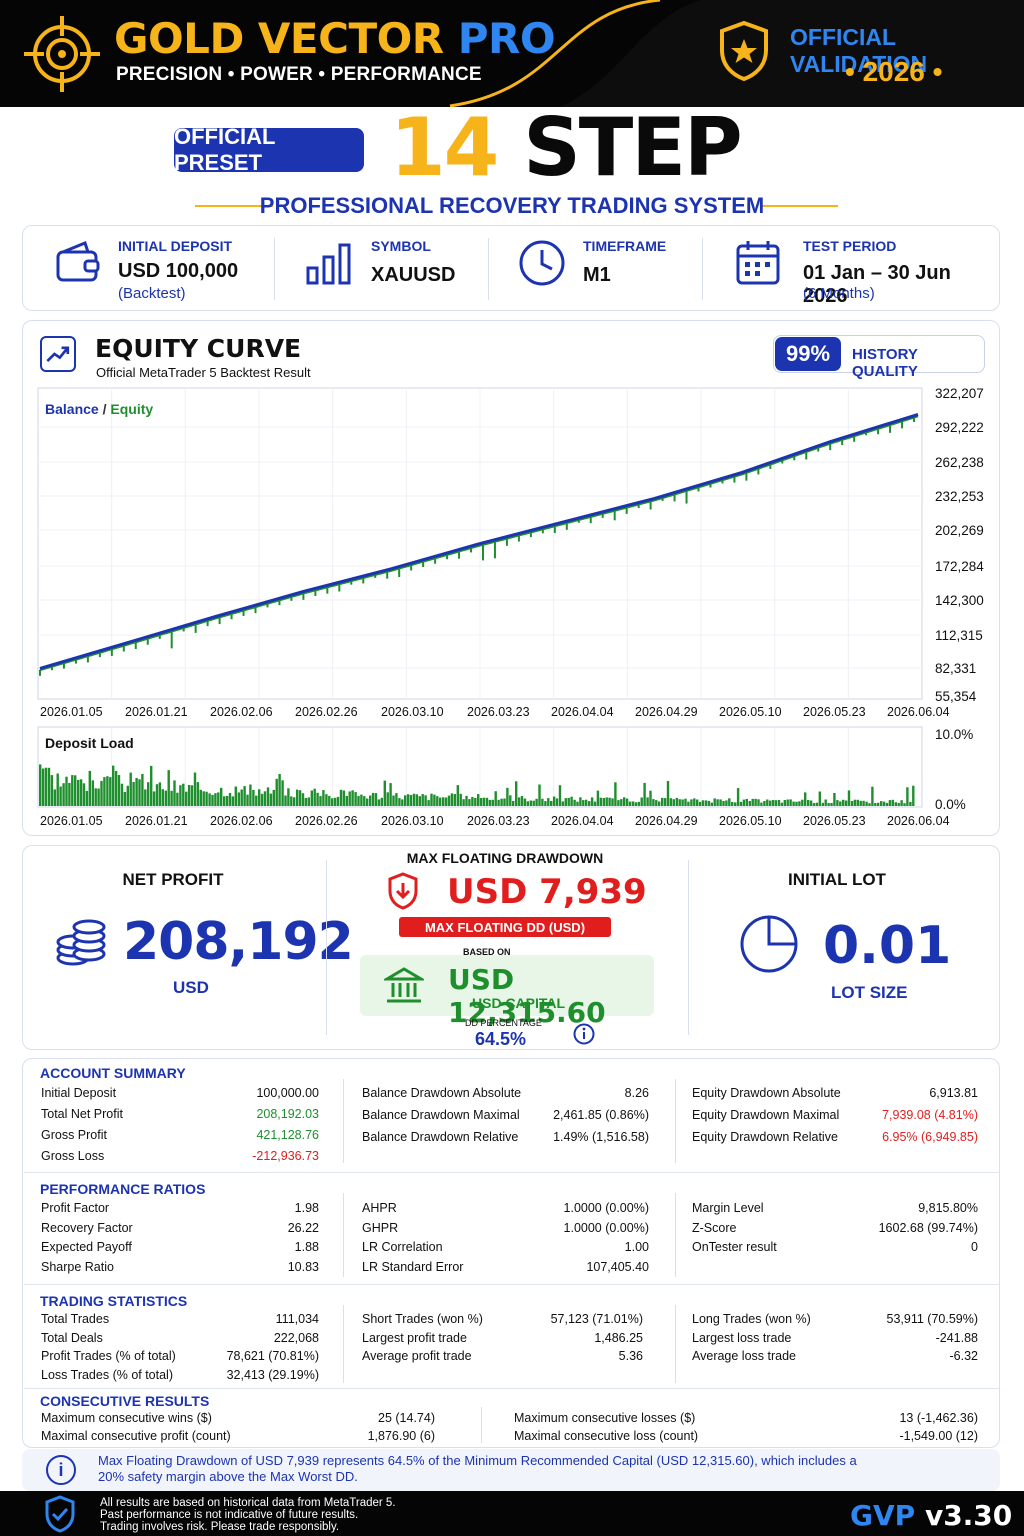 This screenshot has width=1024, height=1536. I want to click on x-tick-label: 2026.04.29, so click(666, 821).